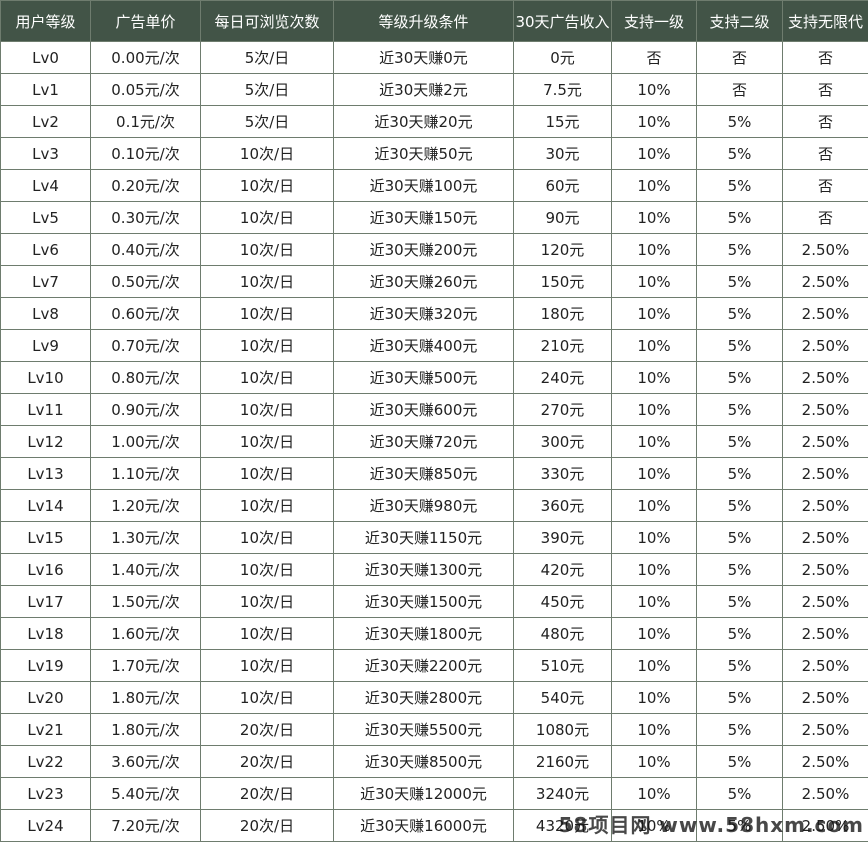  What do you see at coordinates (434, 154) in the screenshot?
I see `table-row: Lv30.10元/次10次/日近30天赚50元30元10%5%否` at bounding box center [434, 154].